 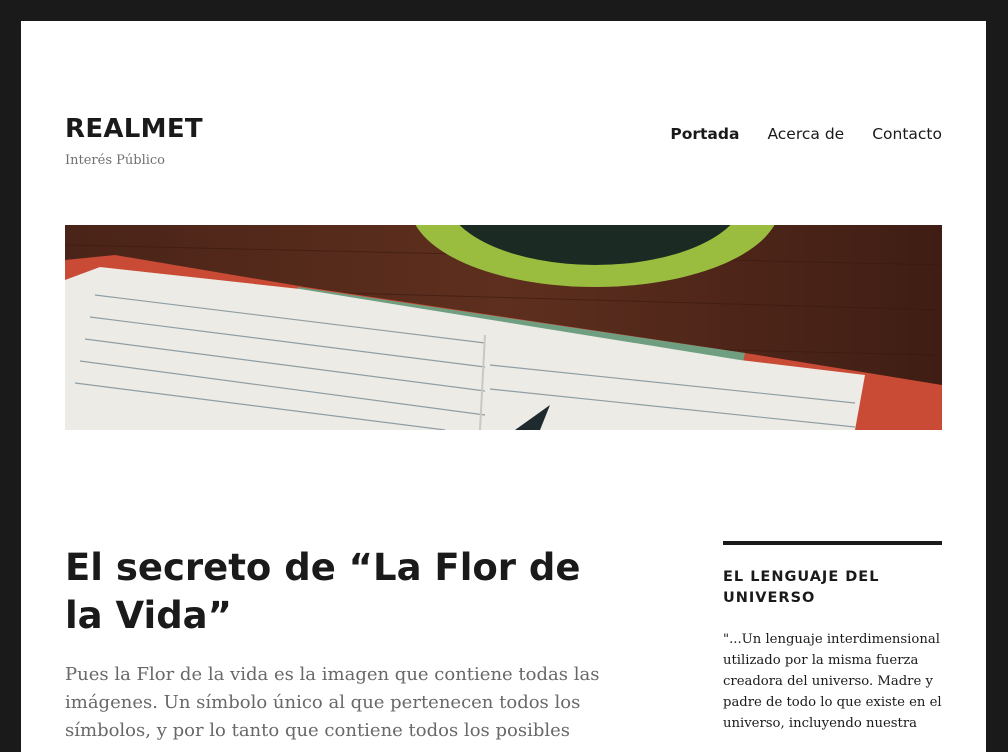 What do you see at coordinates (115, 160) in the screenshot?
I see `site-description: Interés Público` at bounding box center [115, 160].